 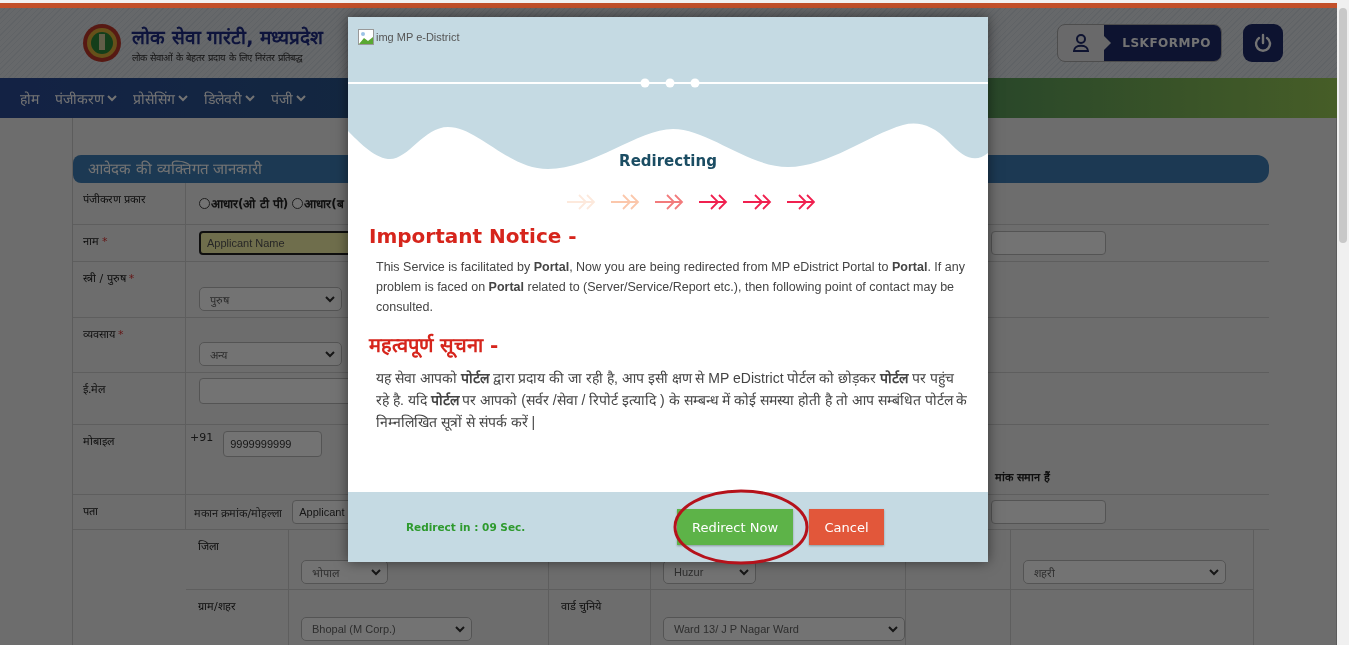 What do you see at coordinates (366, 37) in the screenshot?
I see `broken-image-icon` at bounding box center [366, 37].